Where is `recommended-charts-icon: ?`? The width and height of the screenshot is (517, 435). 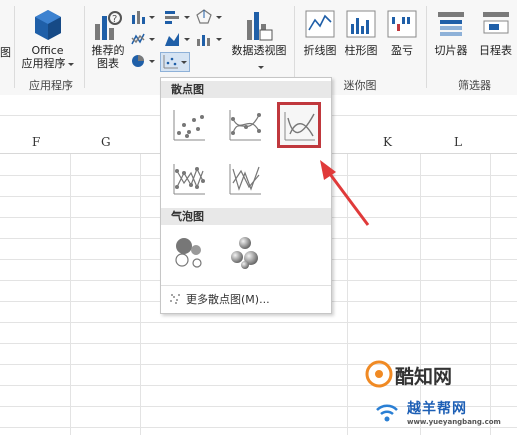
recommended-charts-icon: ? is located at coordinates (108, 25).